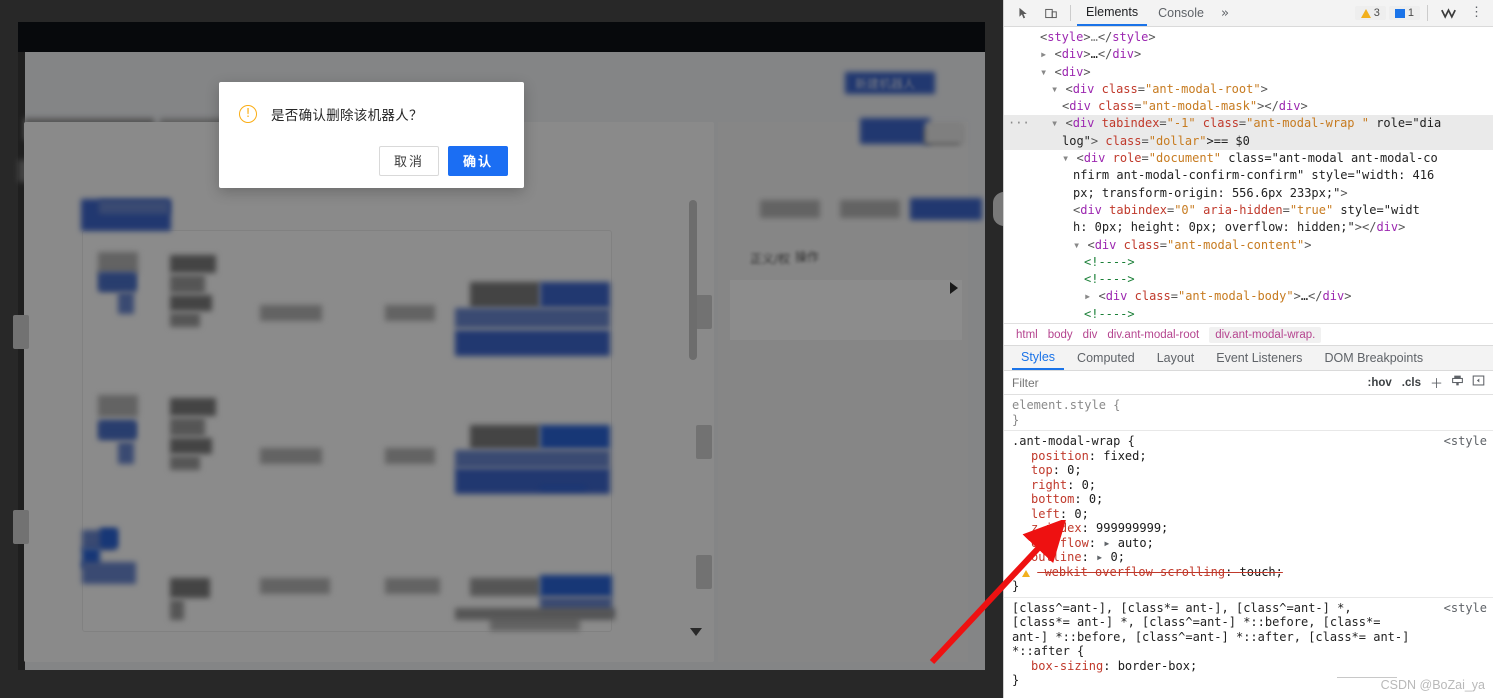 This screenshot has height=698, width=1493. I want to click on add-style-rule-icon: ＋, so click(1436, 382).